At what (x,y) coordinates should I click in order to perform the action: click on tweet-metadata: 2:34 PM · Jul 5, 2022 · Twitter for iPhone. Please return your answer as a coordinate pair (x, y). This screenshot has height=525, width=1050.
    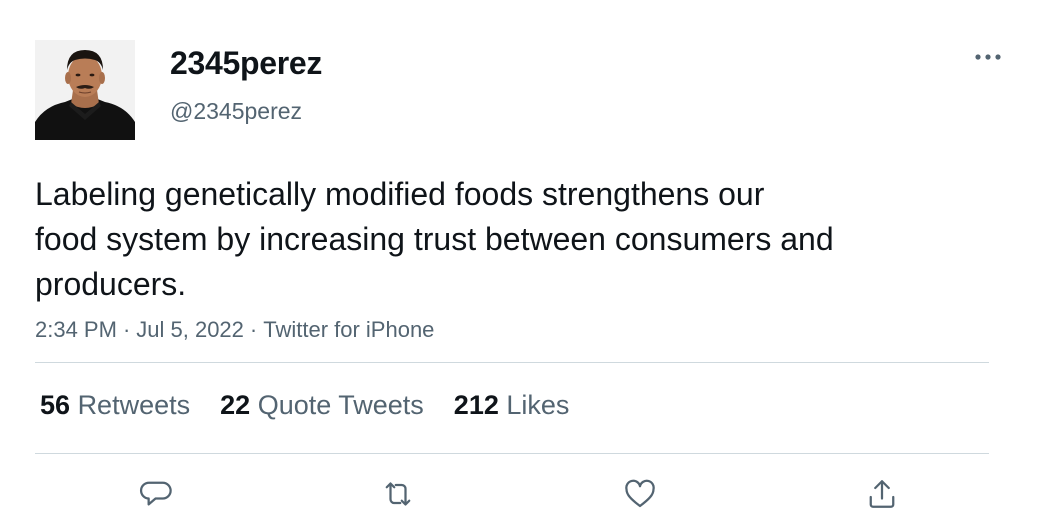
    Looking at the image, I should click on (234, 330).